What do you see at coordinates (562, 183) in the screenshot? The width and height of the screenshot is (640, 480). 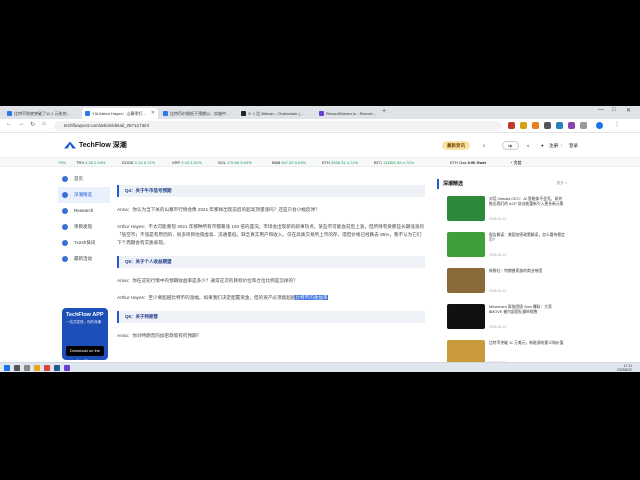 I see `rail-more-link: 更多 >` at bounding box center [562, 183].